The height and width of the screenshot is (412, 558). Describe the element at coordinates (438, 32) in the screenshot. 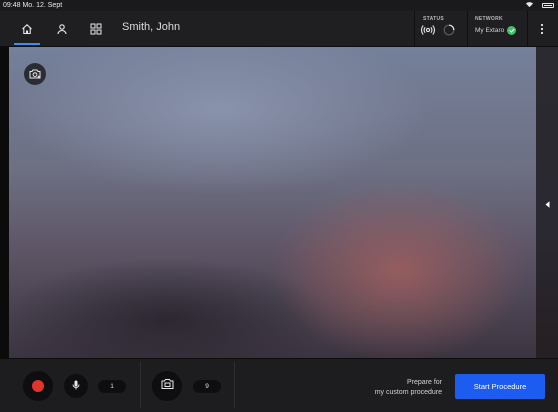

I see `status-indicators` at that location.